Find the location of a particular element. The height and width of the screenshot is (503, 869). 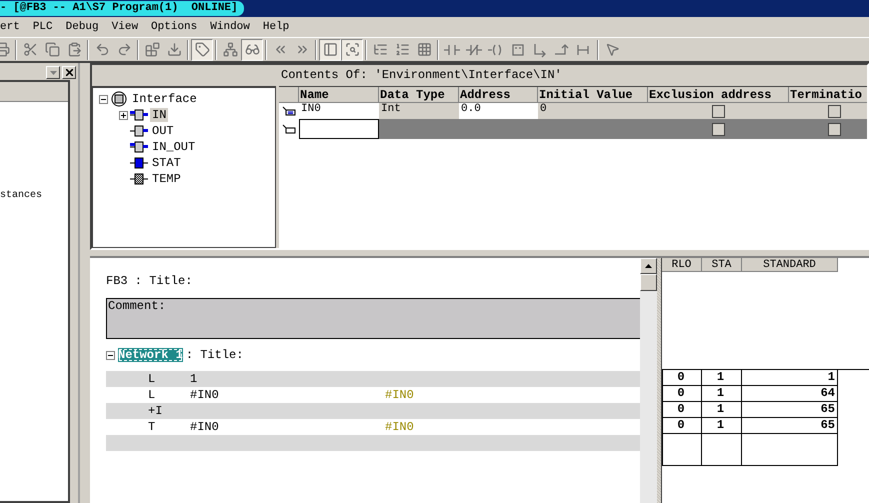

scissors-icon is located at coordinates (30, 49).